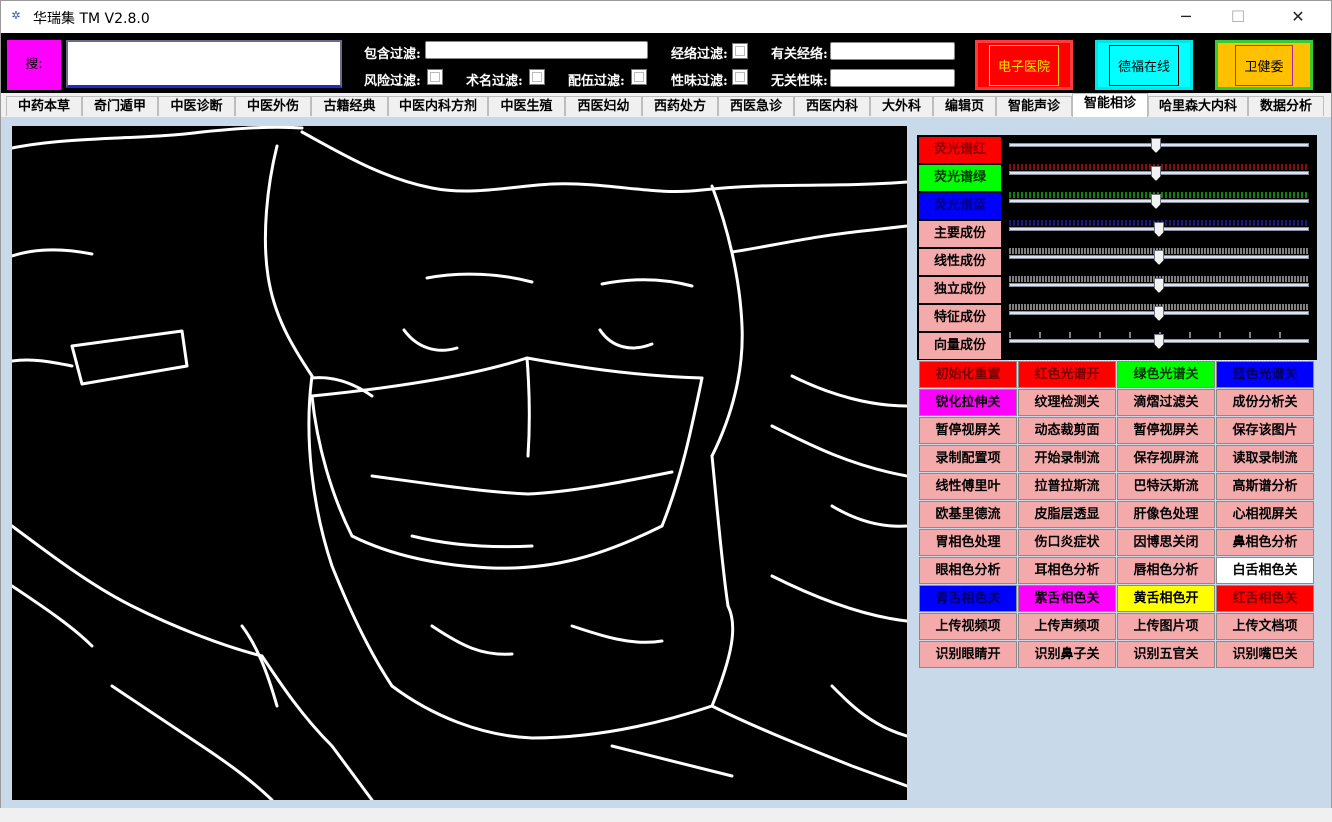  I want to click on function-button-r9c2: 紫舌相色关, so click(1067, 598).